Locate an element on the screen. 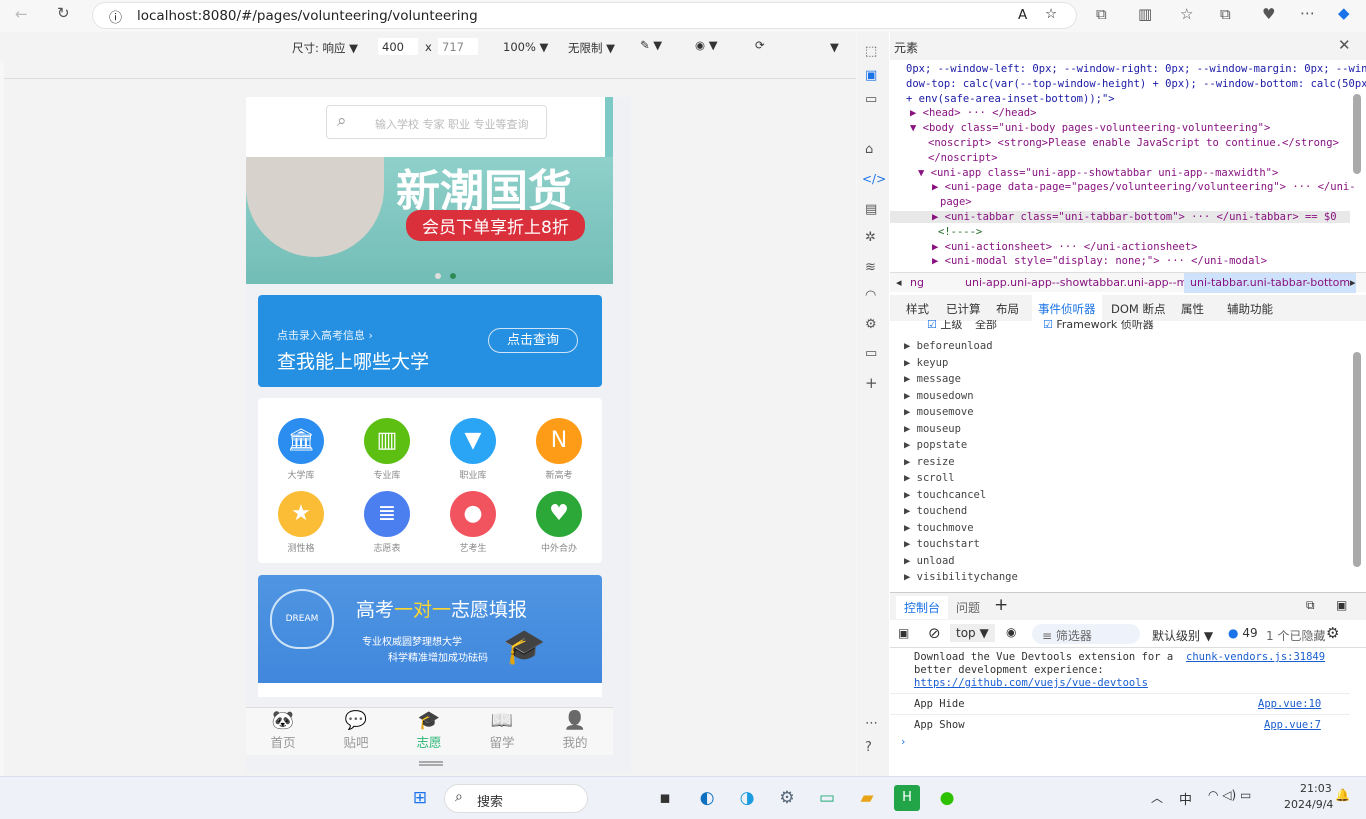 Image resolution: width=1366 pixels, height=819 pixels. source-link: App.vue:7 is located at coordinates (1292, 725).